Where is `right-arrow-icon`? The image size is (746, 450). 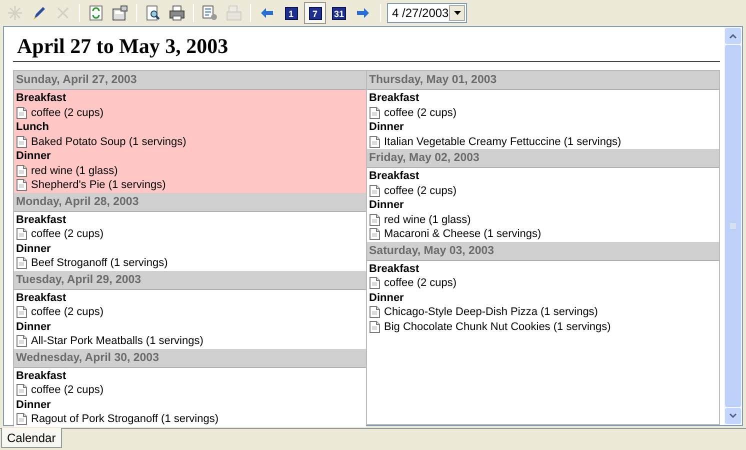
right-arrow-icon is located at coordinates (363, 13).